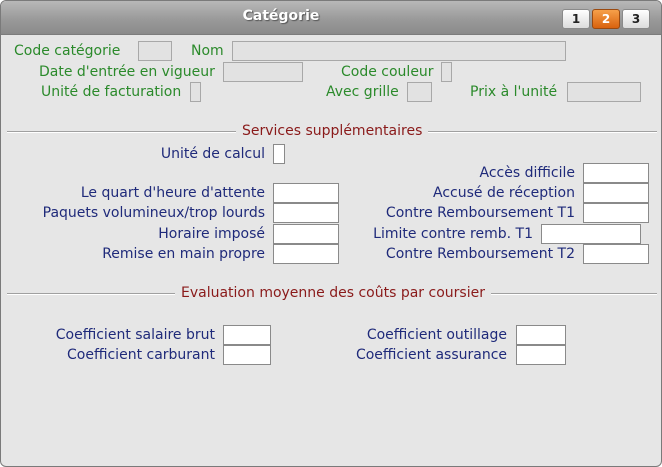  What do you see at coordinates (247, 355) in the screenshot?
I see `coef-carburant-field` at bounding box center [247, 355].